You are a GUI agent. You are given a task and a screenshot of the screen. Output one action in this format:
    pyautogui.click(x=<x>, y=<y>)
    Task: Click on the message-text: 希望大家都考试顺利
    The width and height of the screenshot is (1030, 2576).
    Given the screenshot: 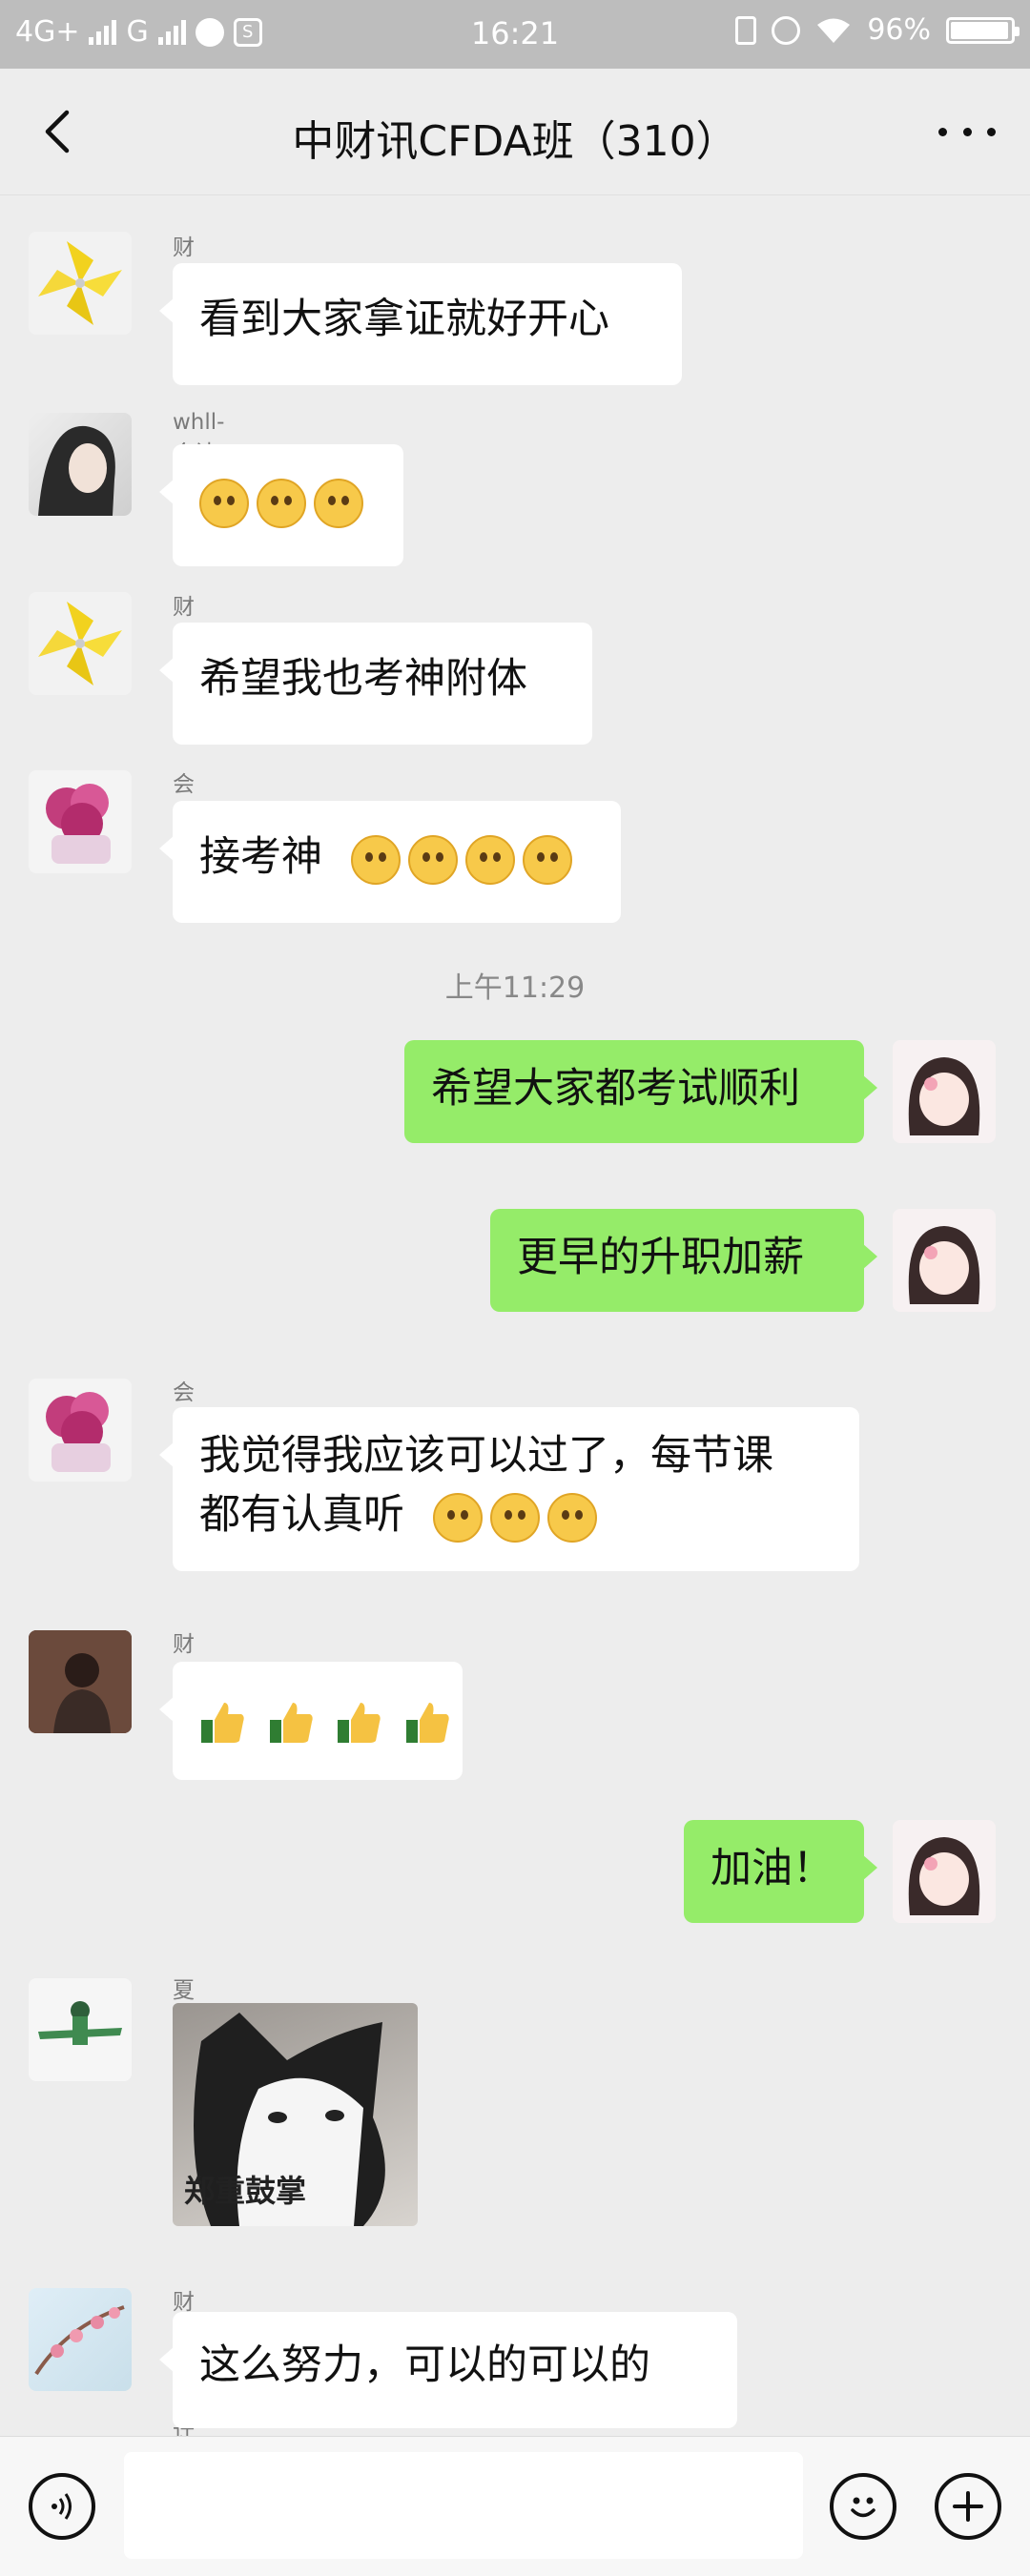 What is the action you would take?
    pyautogui.click(x=615, y=1089)
    